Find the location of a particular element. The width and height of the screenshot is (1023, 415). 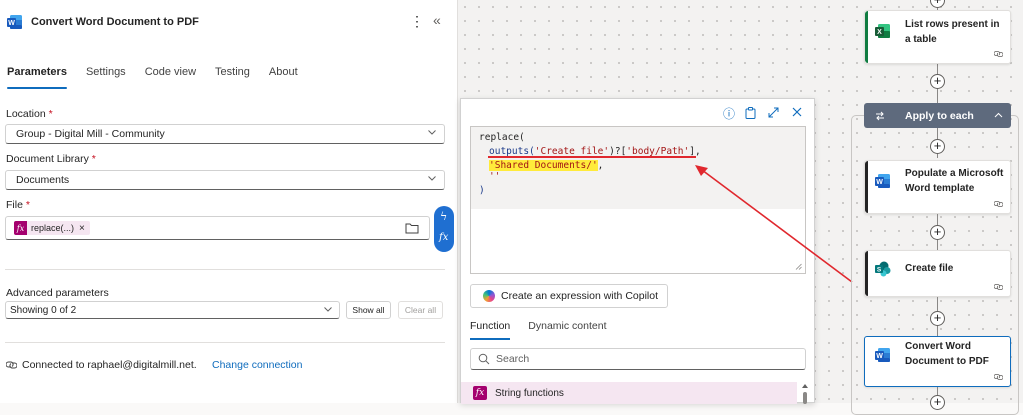

expression-tabs: Function Dynamic content is located at coordinates (538, 330).